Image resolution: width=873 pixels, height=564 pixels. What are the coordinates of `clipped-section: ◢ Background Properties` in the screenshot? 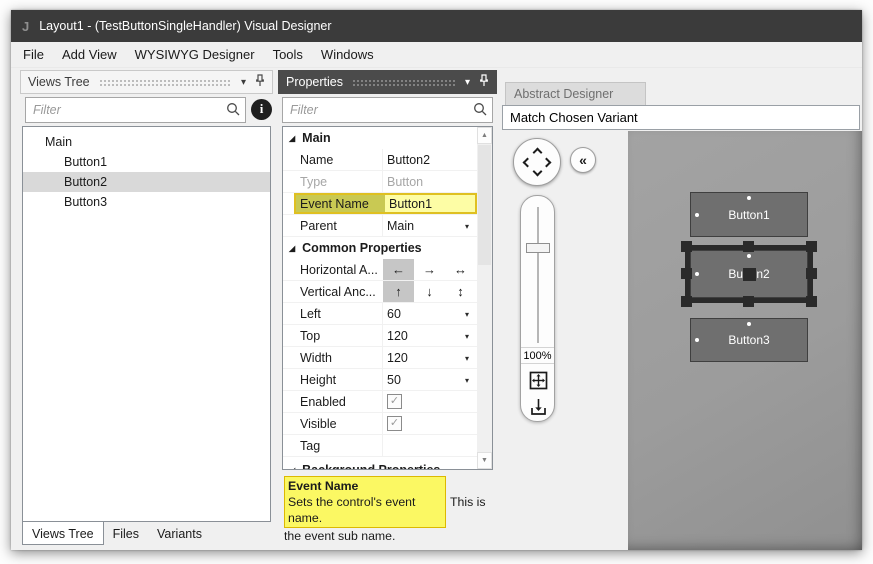 It's located at (380, 464).